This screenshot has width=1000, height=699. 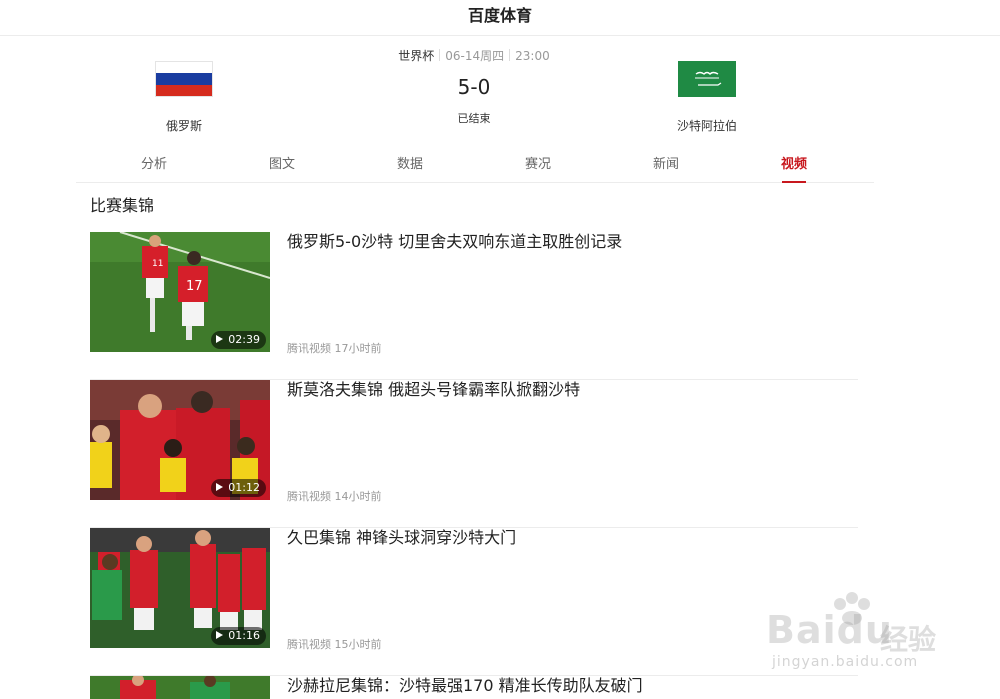 I want to click on home-team-name: 俄罗斯, so click(x=183, y=126).